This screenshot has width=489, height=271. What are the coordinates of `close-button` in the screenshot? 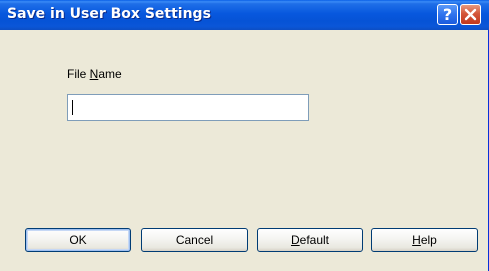 It's located at (470, 14).